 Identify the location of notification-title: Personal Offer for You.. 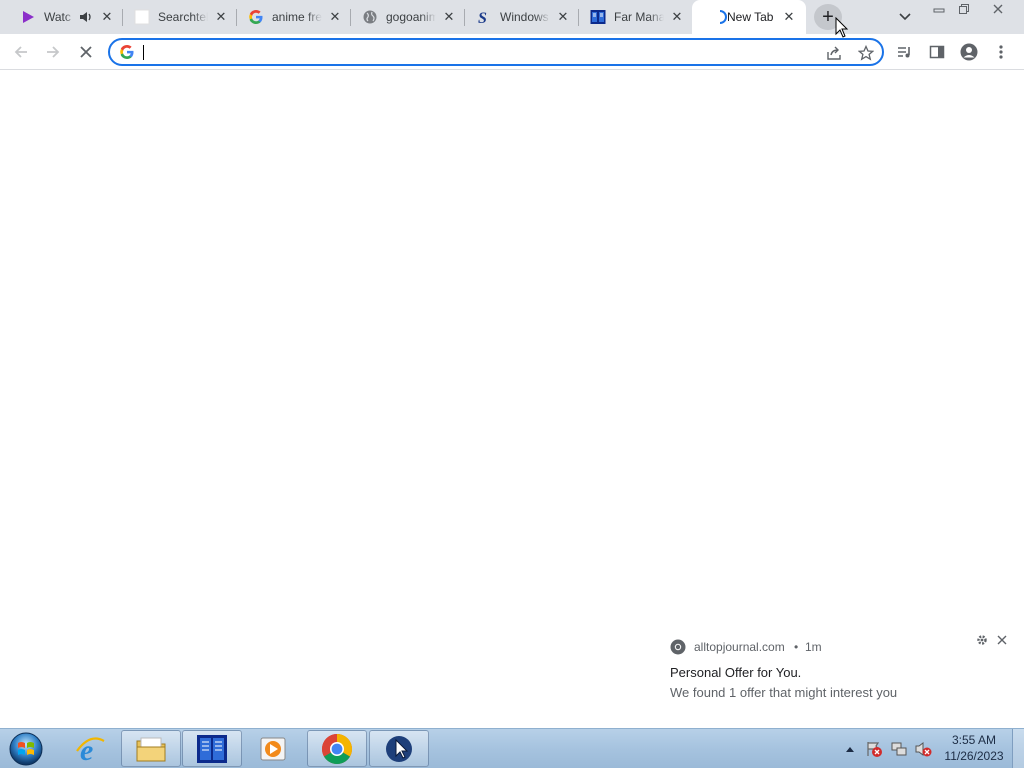
(736, 672).